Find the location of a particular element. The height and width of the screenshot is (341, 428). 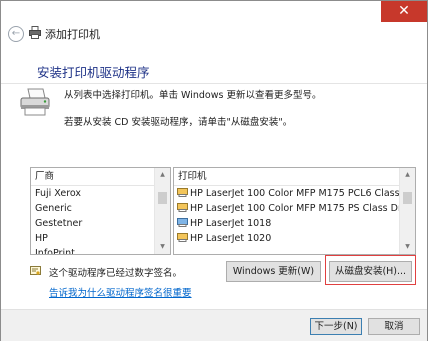

manufacturer-item: InfoPrint is located at coordinates (100, 250).